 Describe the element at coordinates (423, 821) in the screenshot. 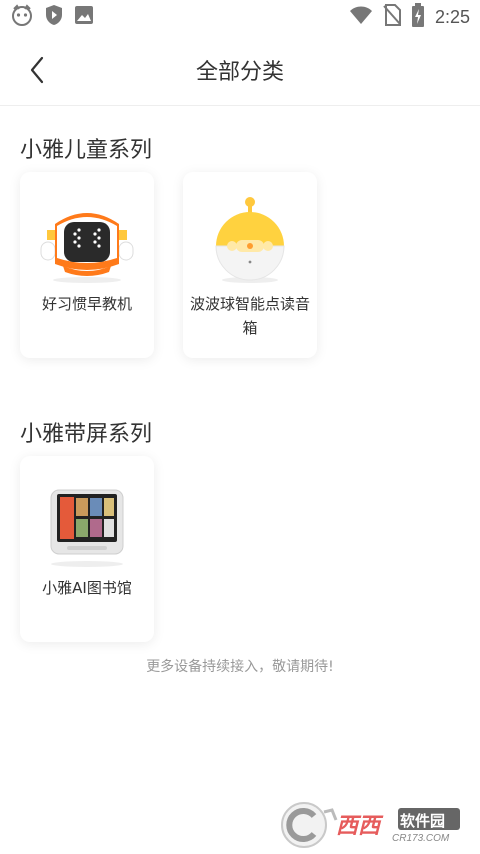

I see `watermark-subtitle: 软件园` at that location.